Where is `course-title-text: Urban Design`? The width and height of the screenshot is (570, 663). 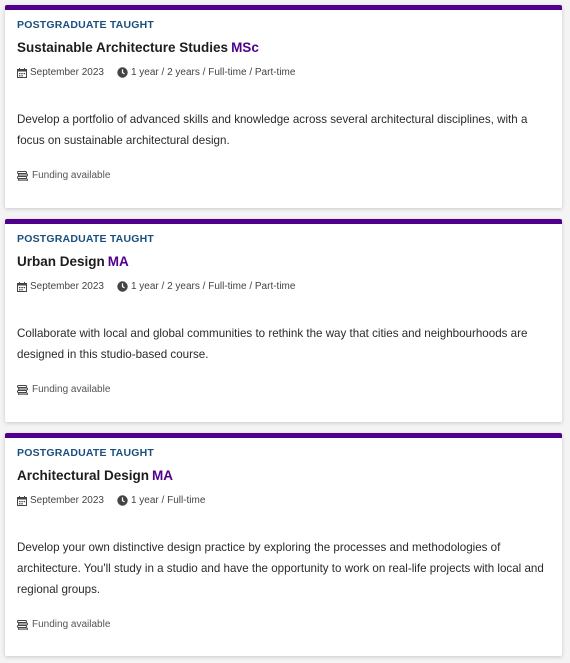
course-title-text: Urban Design is located at coordinates (61, 261).